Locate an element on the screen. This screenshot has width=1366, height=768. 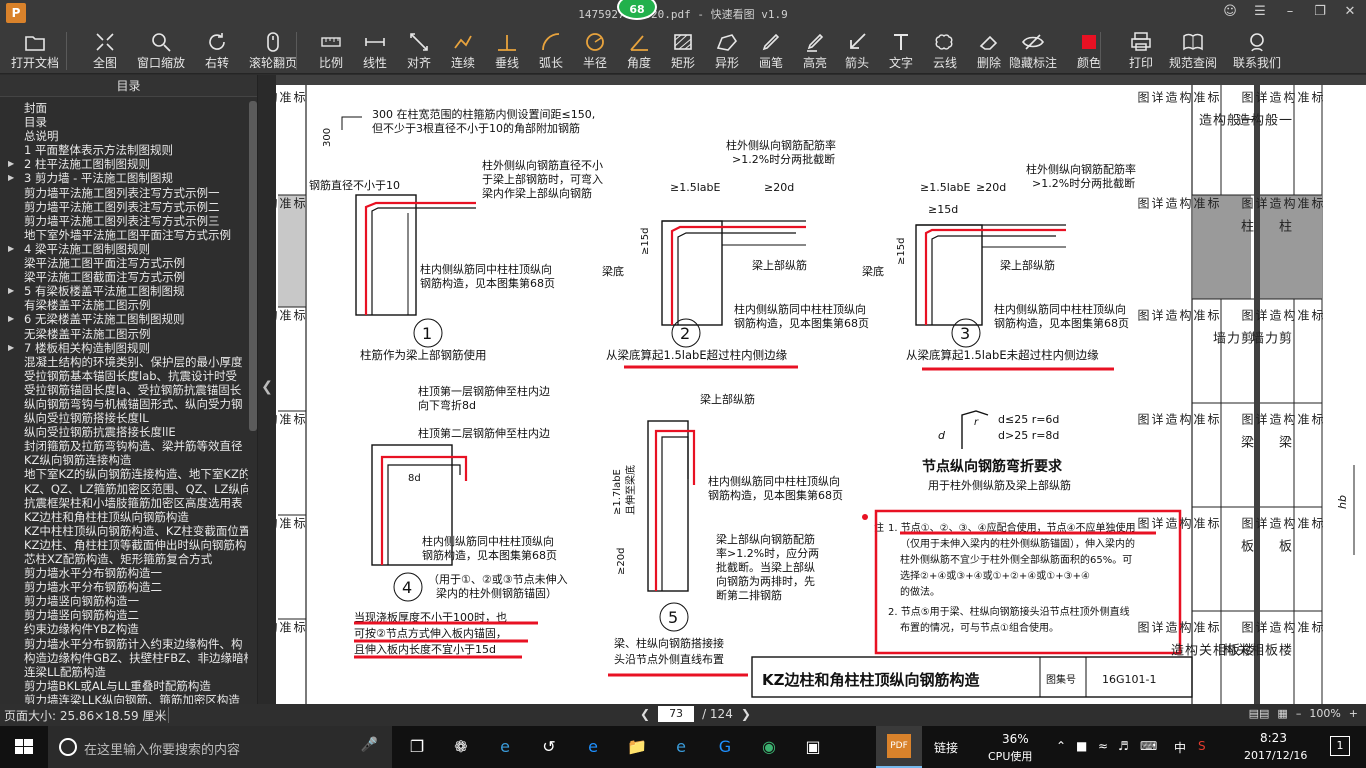
toolbar-button-19: 云线 is located at coordinates (945, 51).